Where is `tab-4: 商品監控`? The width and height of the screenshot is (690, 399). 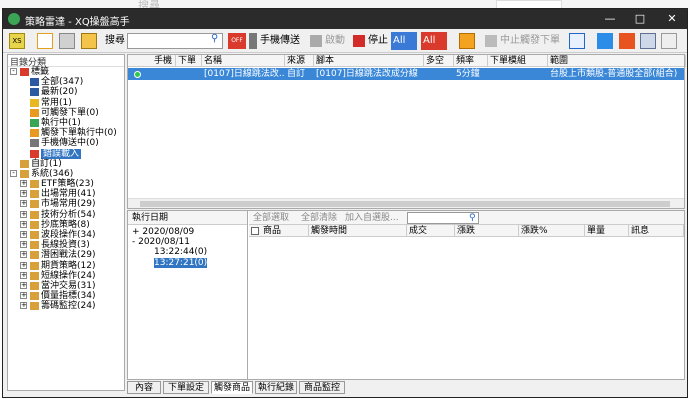 tab-4: 商品監控 is located at coordinates (322, 387).